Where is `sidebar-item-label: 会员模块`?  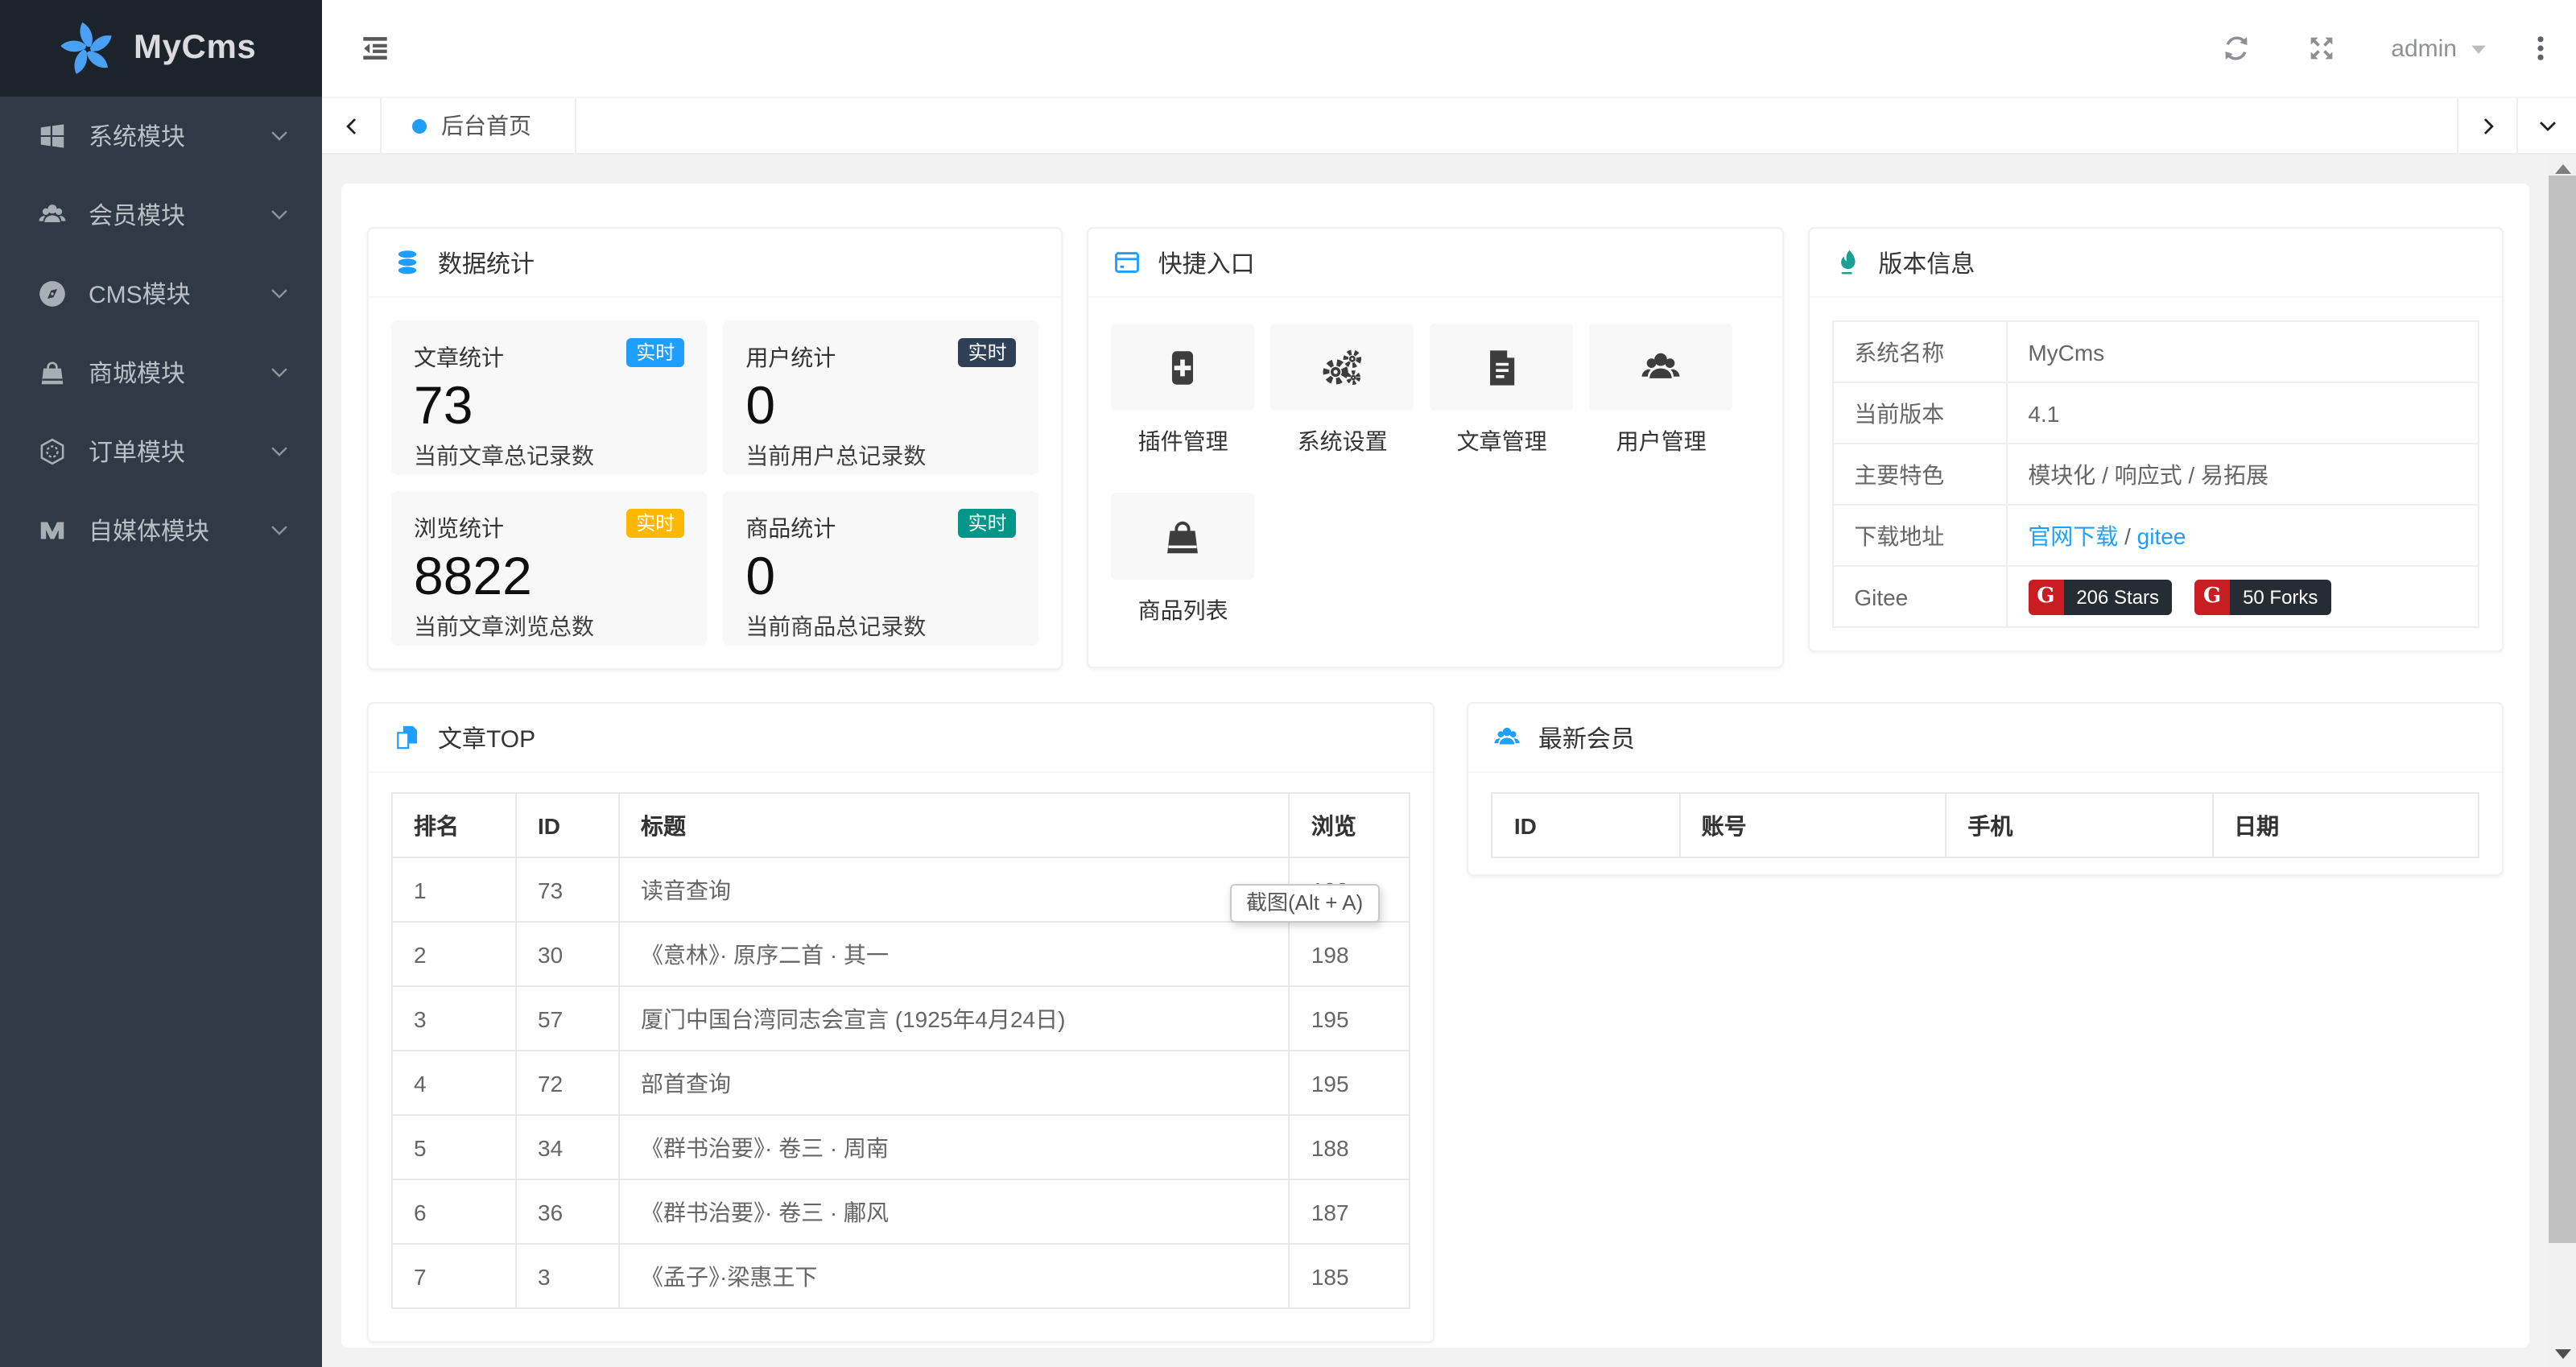
sidebar-item-label: 会员模块 is located at coordinates (137, 216).